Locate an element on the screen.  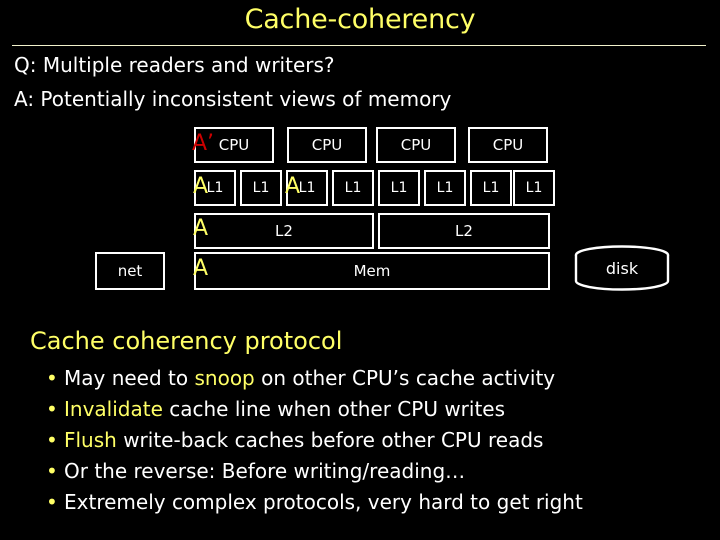
cpu-label-2: CPU is located at coordinates (327, 144).